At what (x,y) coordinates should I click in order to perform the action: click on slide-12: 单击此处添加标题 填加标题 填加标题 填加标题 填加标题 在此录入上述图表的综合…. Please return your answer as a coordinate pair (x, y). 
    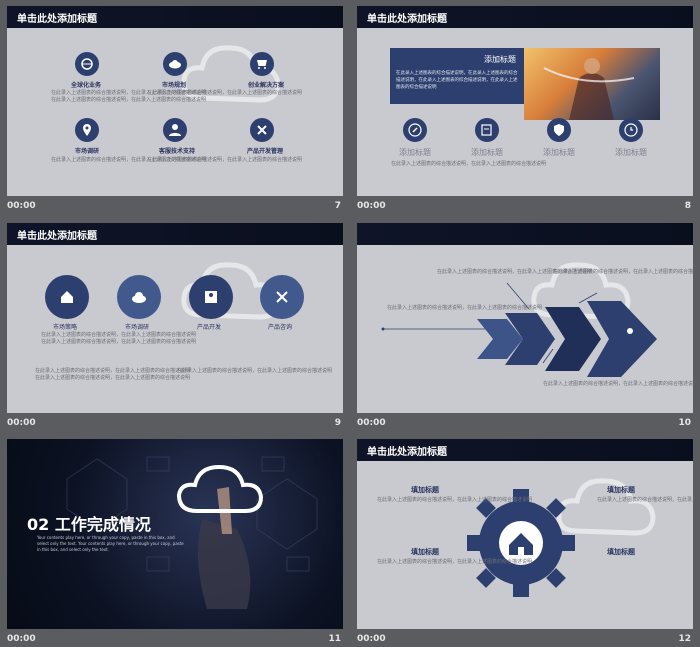
    Looking at the image, I should click on (525, 534).